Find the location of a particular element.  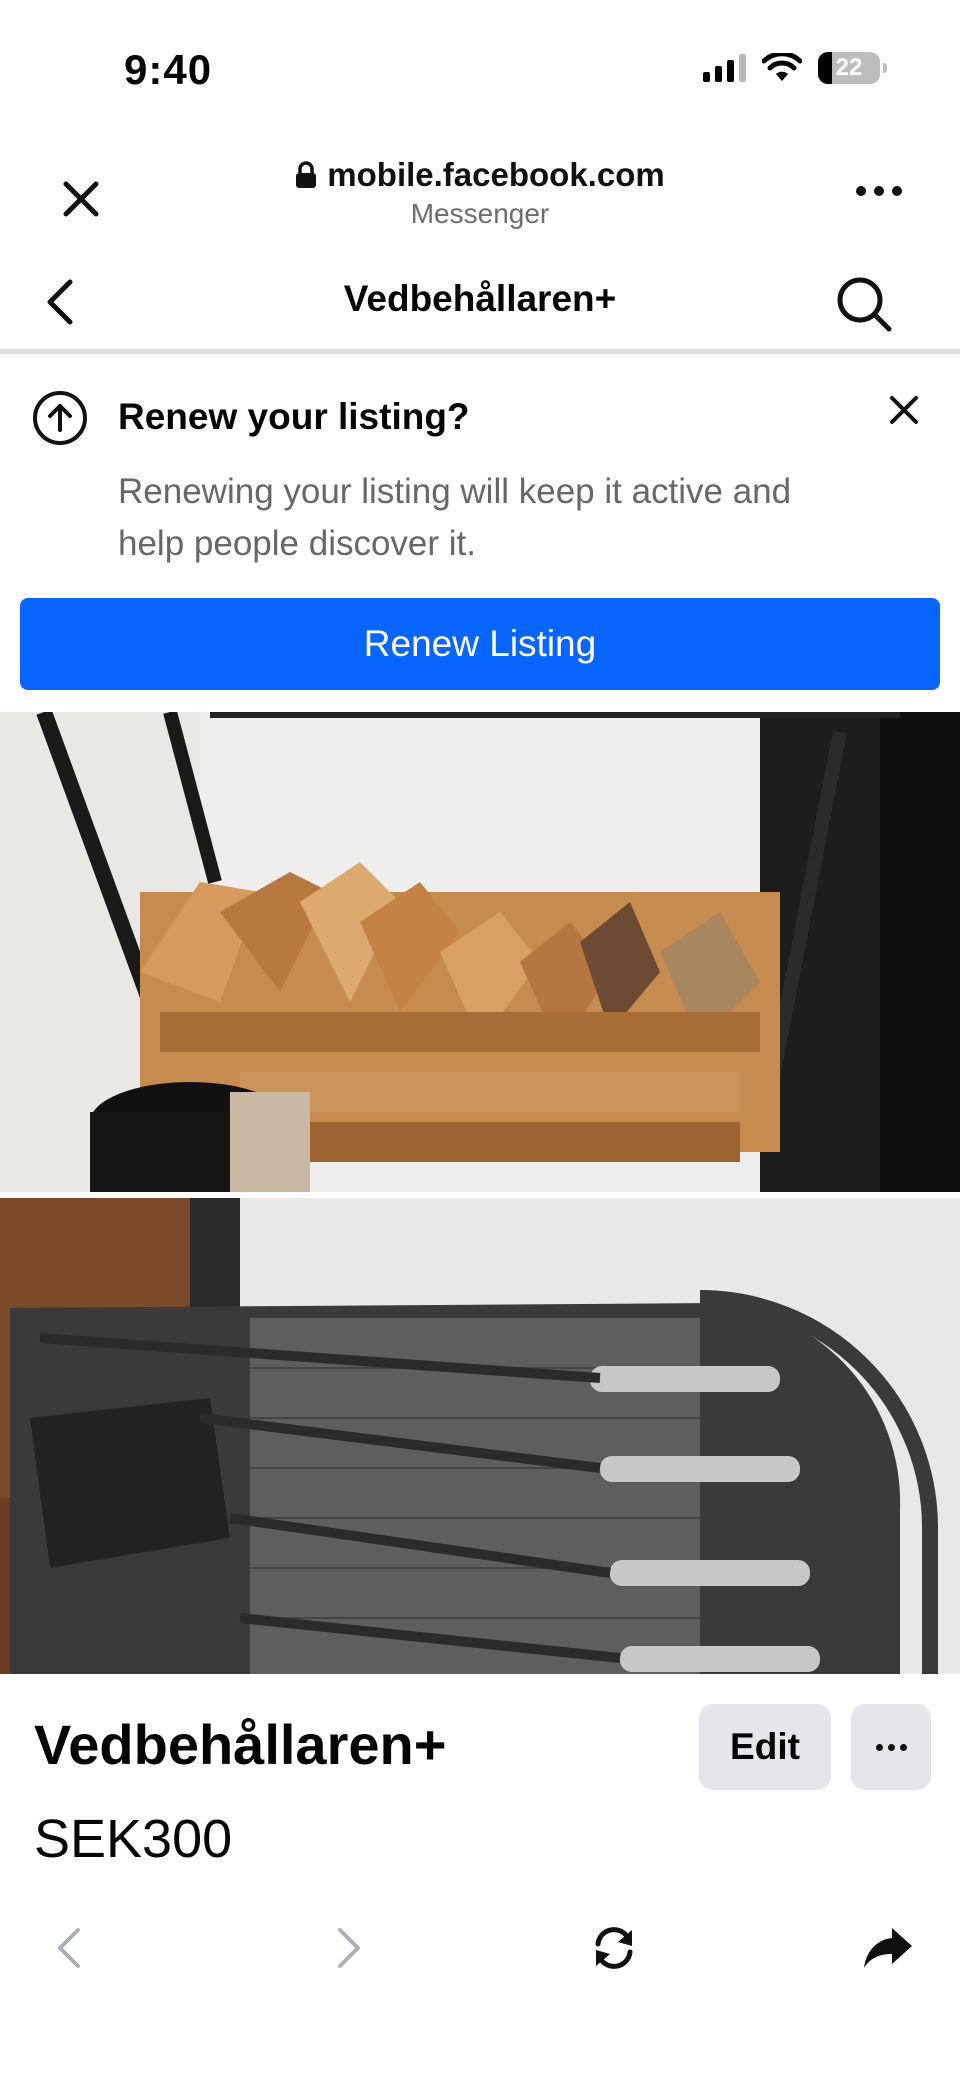

status-icons: 22 is located at coordinates (795, 68).